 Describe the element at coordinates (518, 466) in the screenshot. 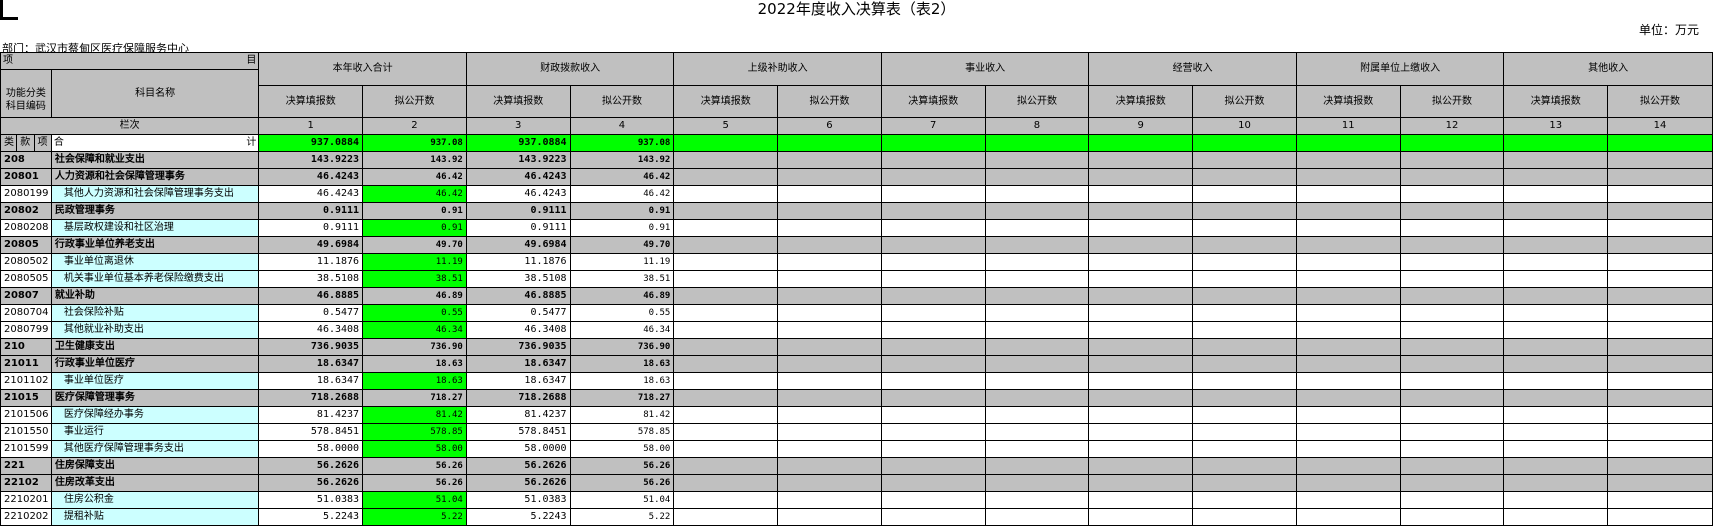

I see `row-value-3: 56.2626` at that location.